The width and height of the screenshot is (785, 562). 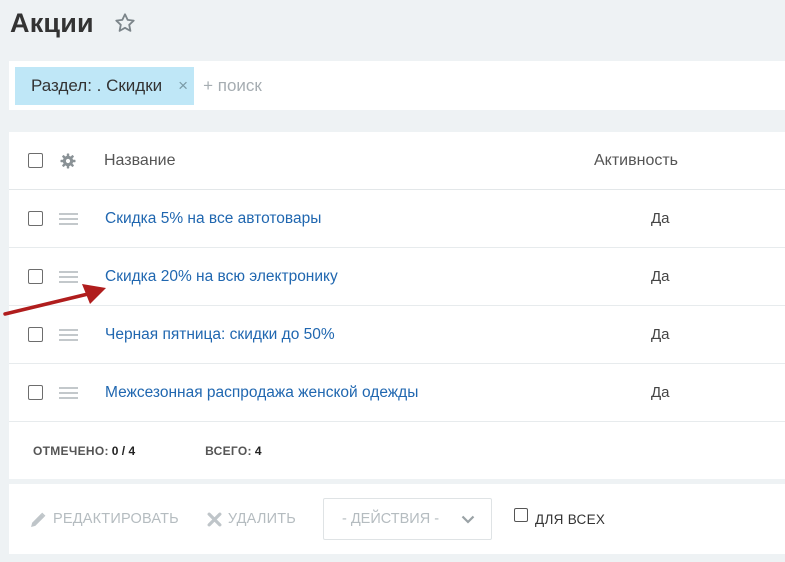 What do you see at coordinates (391, 519) in the screenshot?
I see `actions-dropdown-label: - ДЕЙСТВИЯ -` at bounding box center [391, 519].